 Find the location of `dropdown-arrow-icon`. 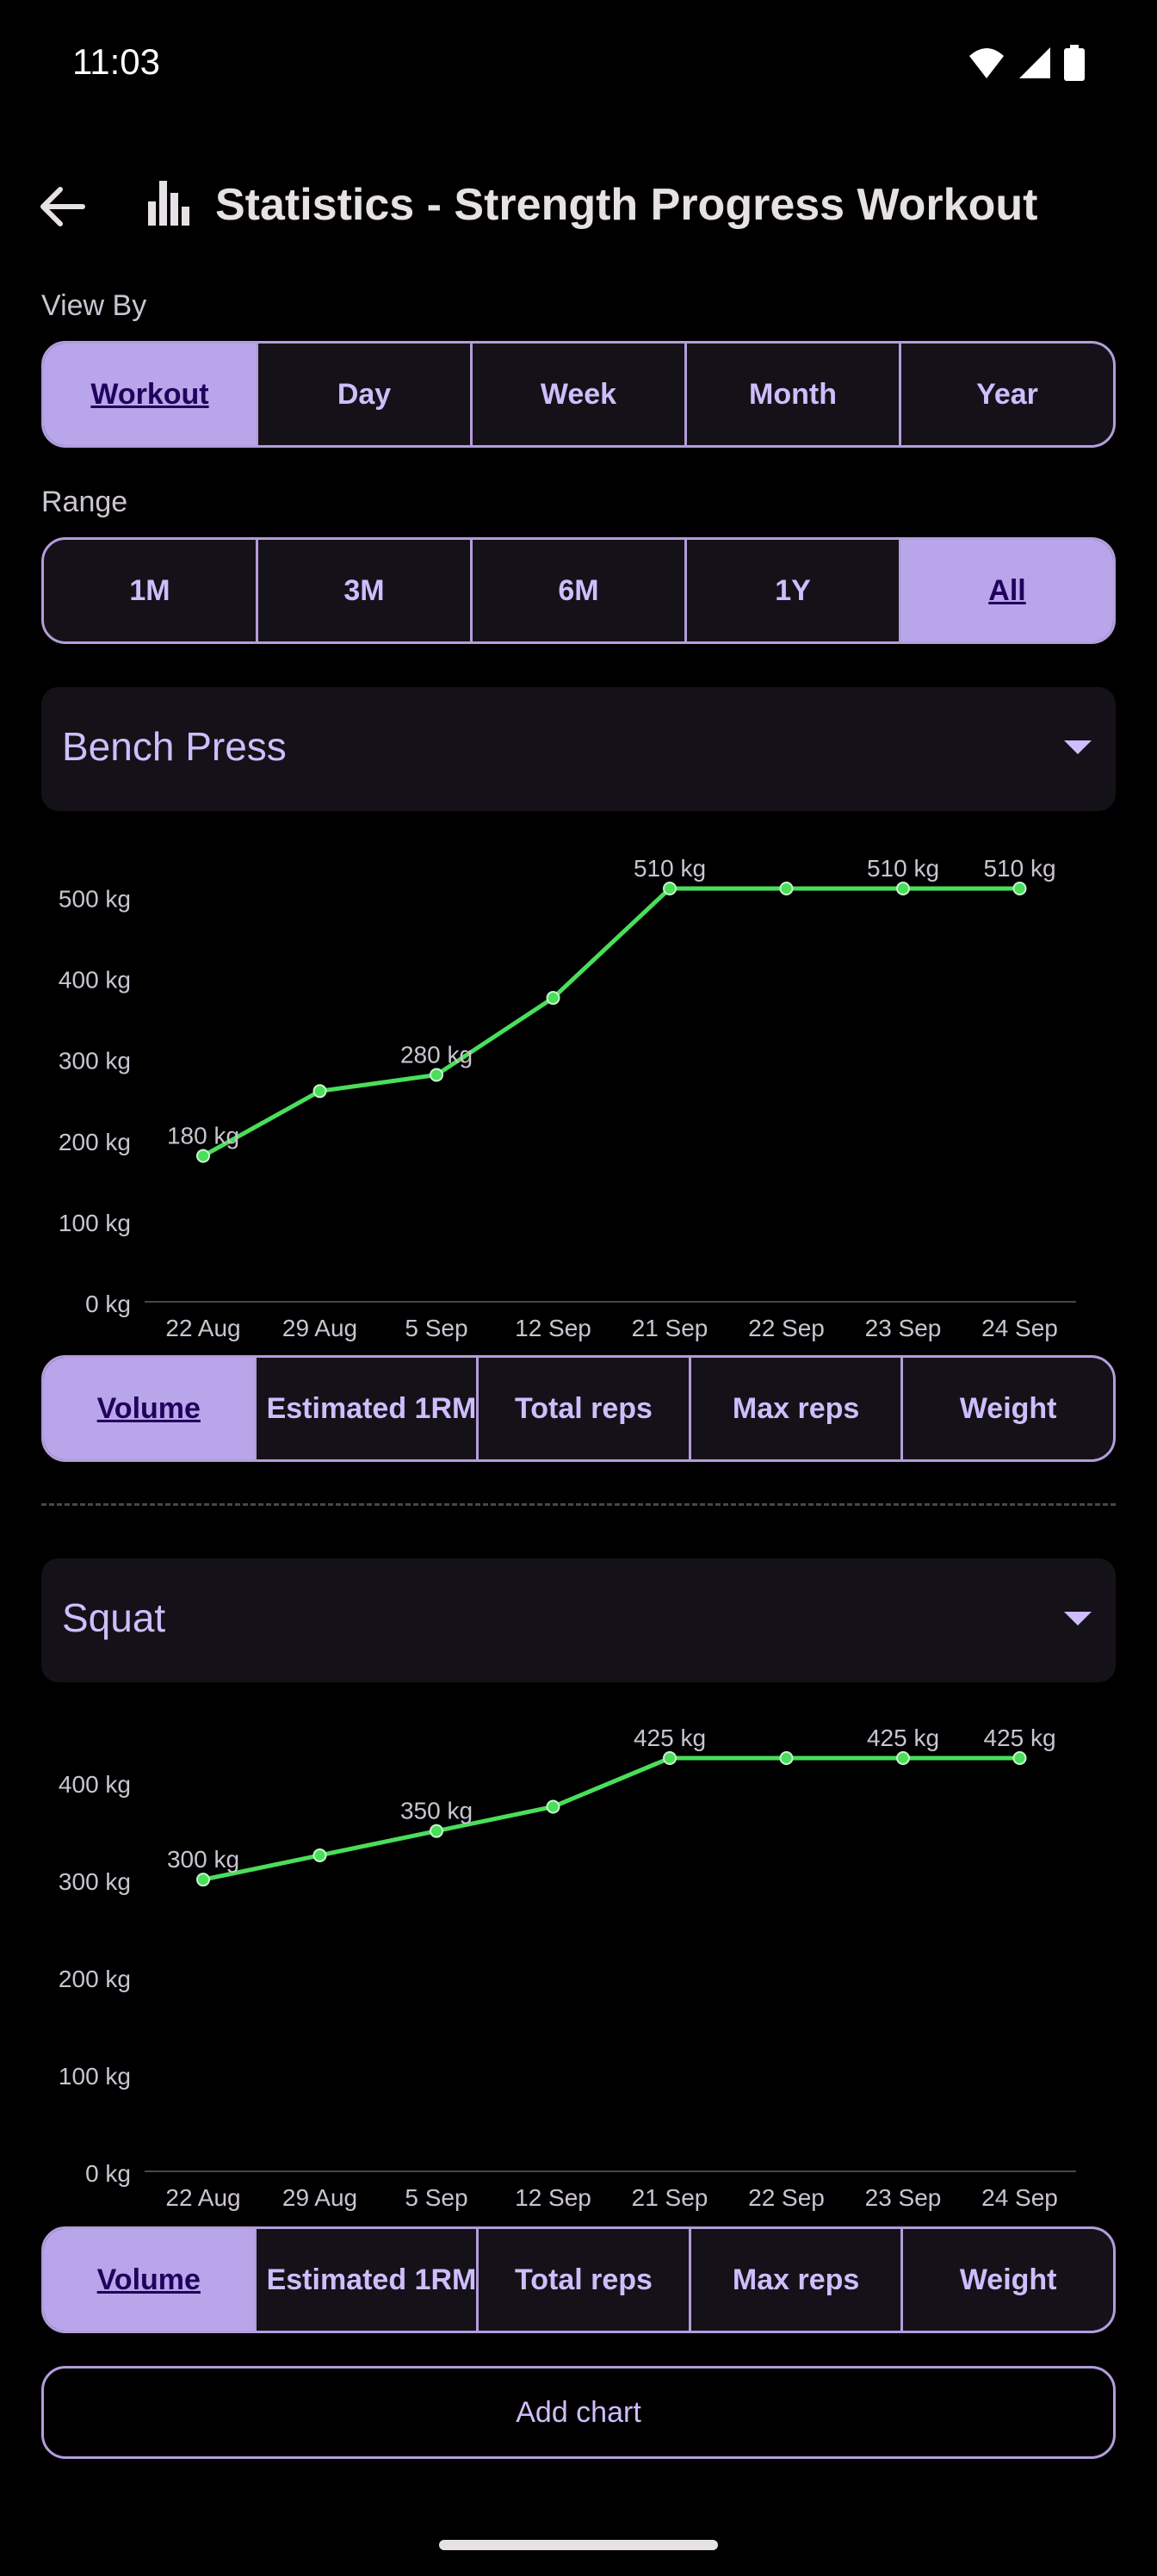

dropdown-arrow-icon is located at coordinates (1078, 747).